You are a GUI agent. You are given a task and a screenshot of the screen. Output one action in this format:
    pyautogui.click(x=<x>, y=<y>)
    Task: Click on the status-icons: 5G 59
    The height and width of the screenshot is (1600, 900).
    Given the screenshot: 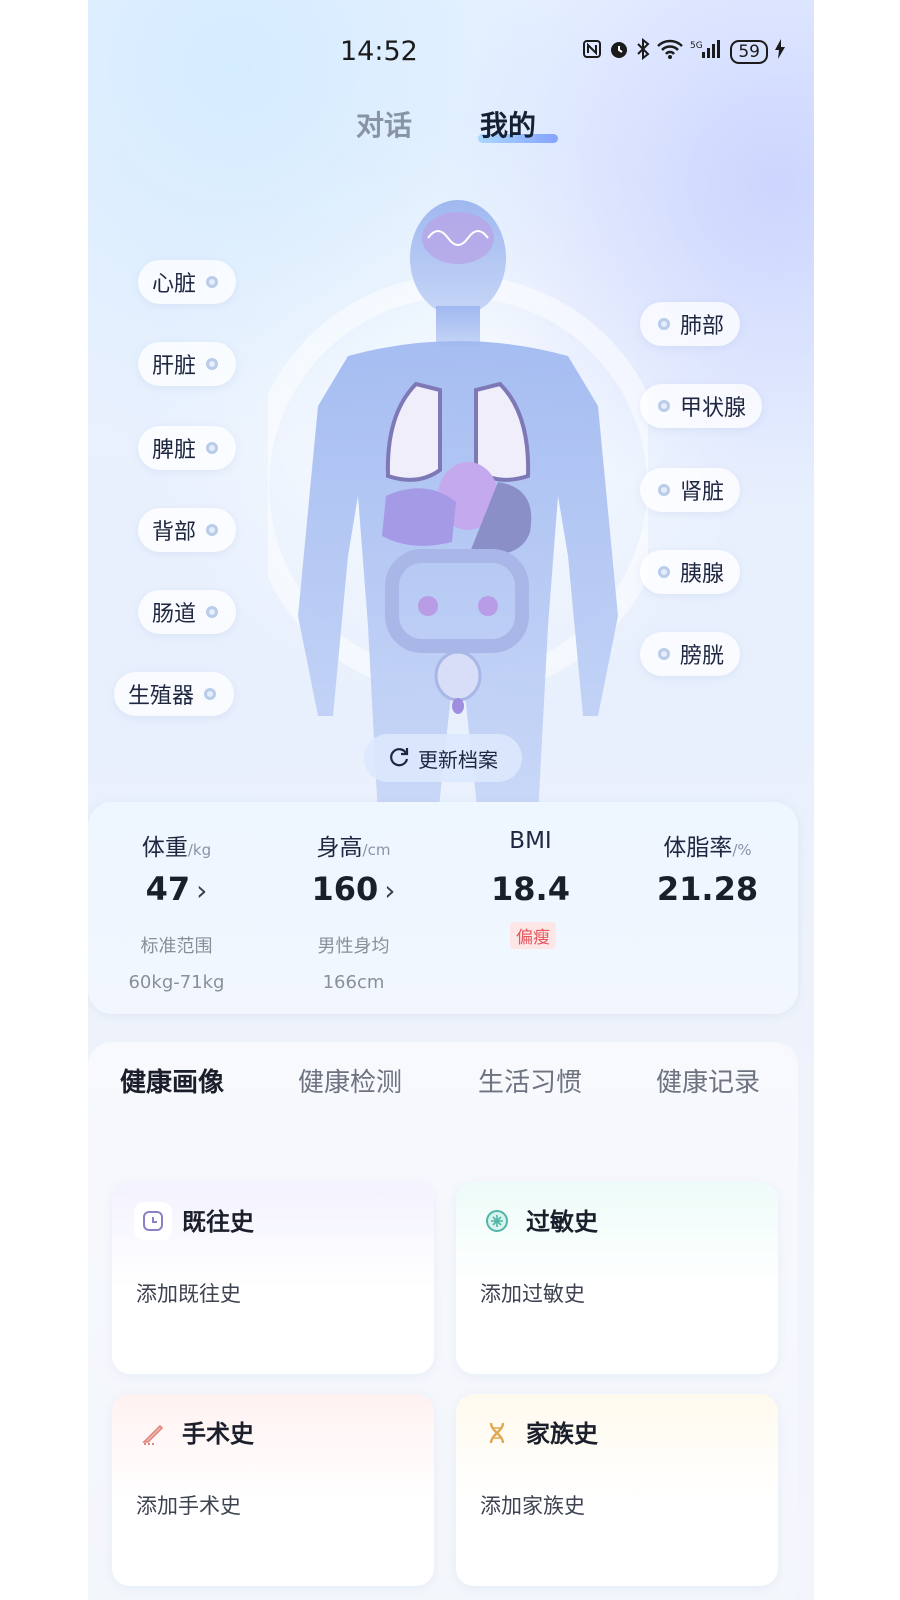 What is the action you would take?
    pyautogui.click(x=684, y=51)
    